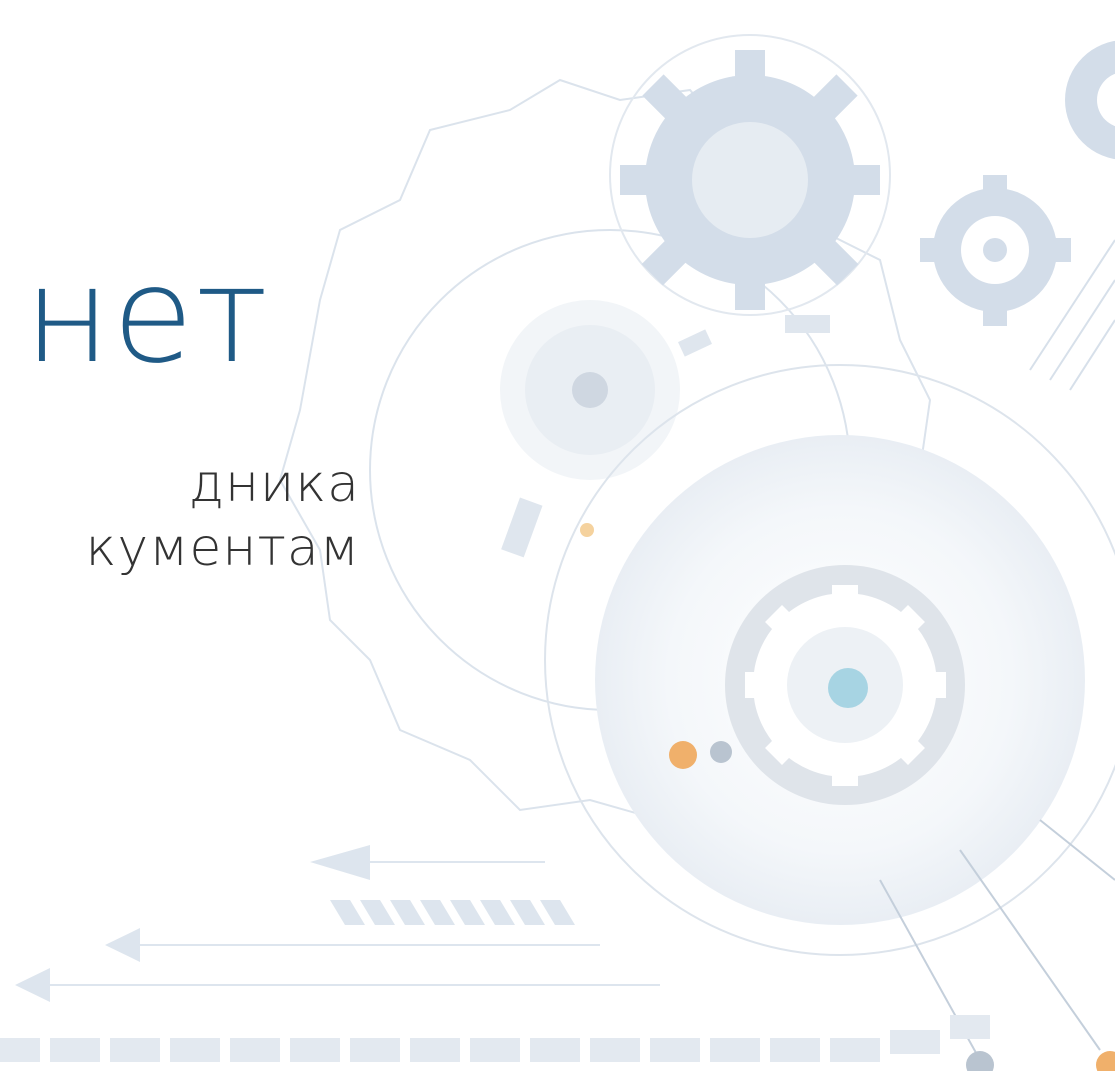 The image size is (1115, 1071). Describe the element at coordinates (222, 548) in the screenshot. I see `subtitle-line: кументам` at that location.